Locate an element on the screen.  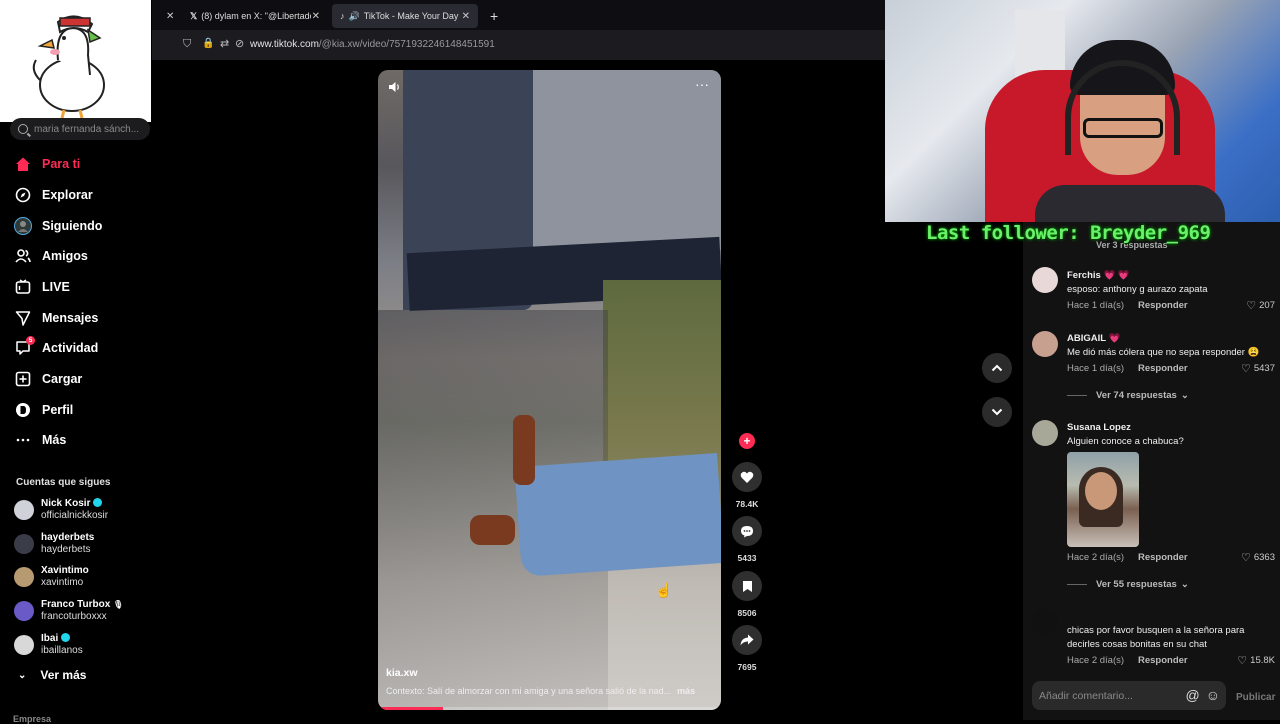
nav-item-actividad: 5 Actividad is located at coordinates (56, 347).